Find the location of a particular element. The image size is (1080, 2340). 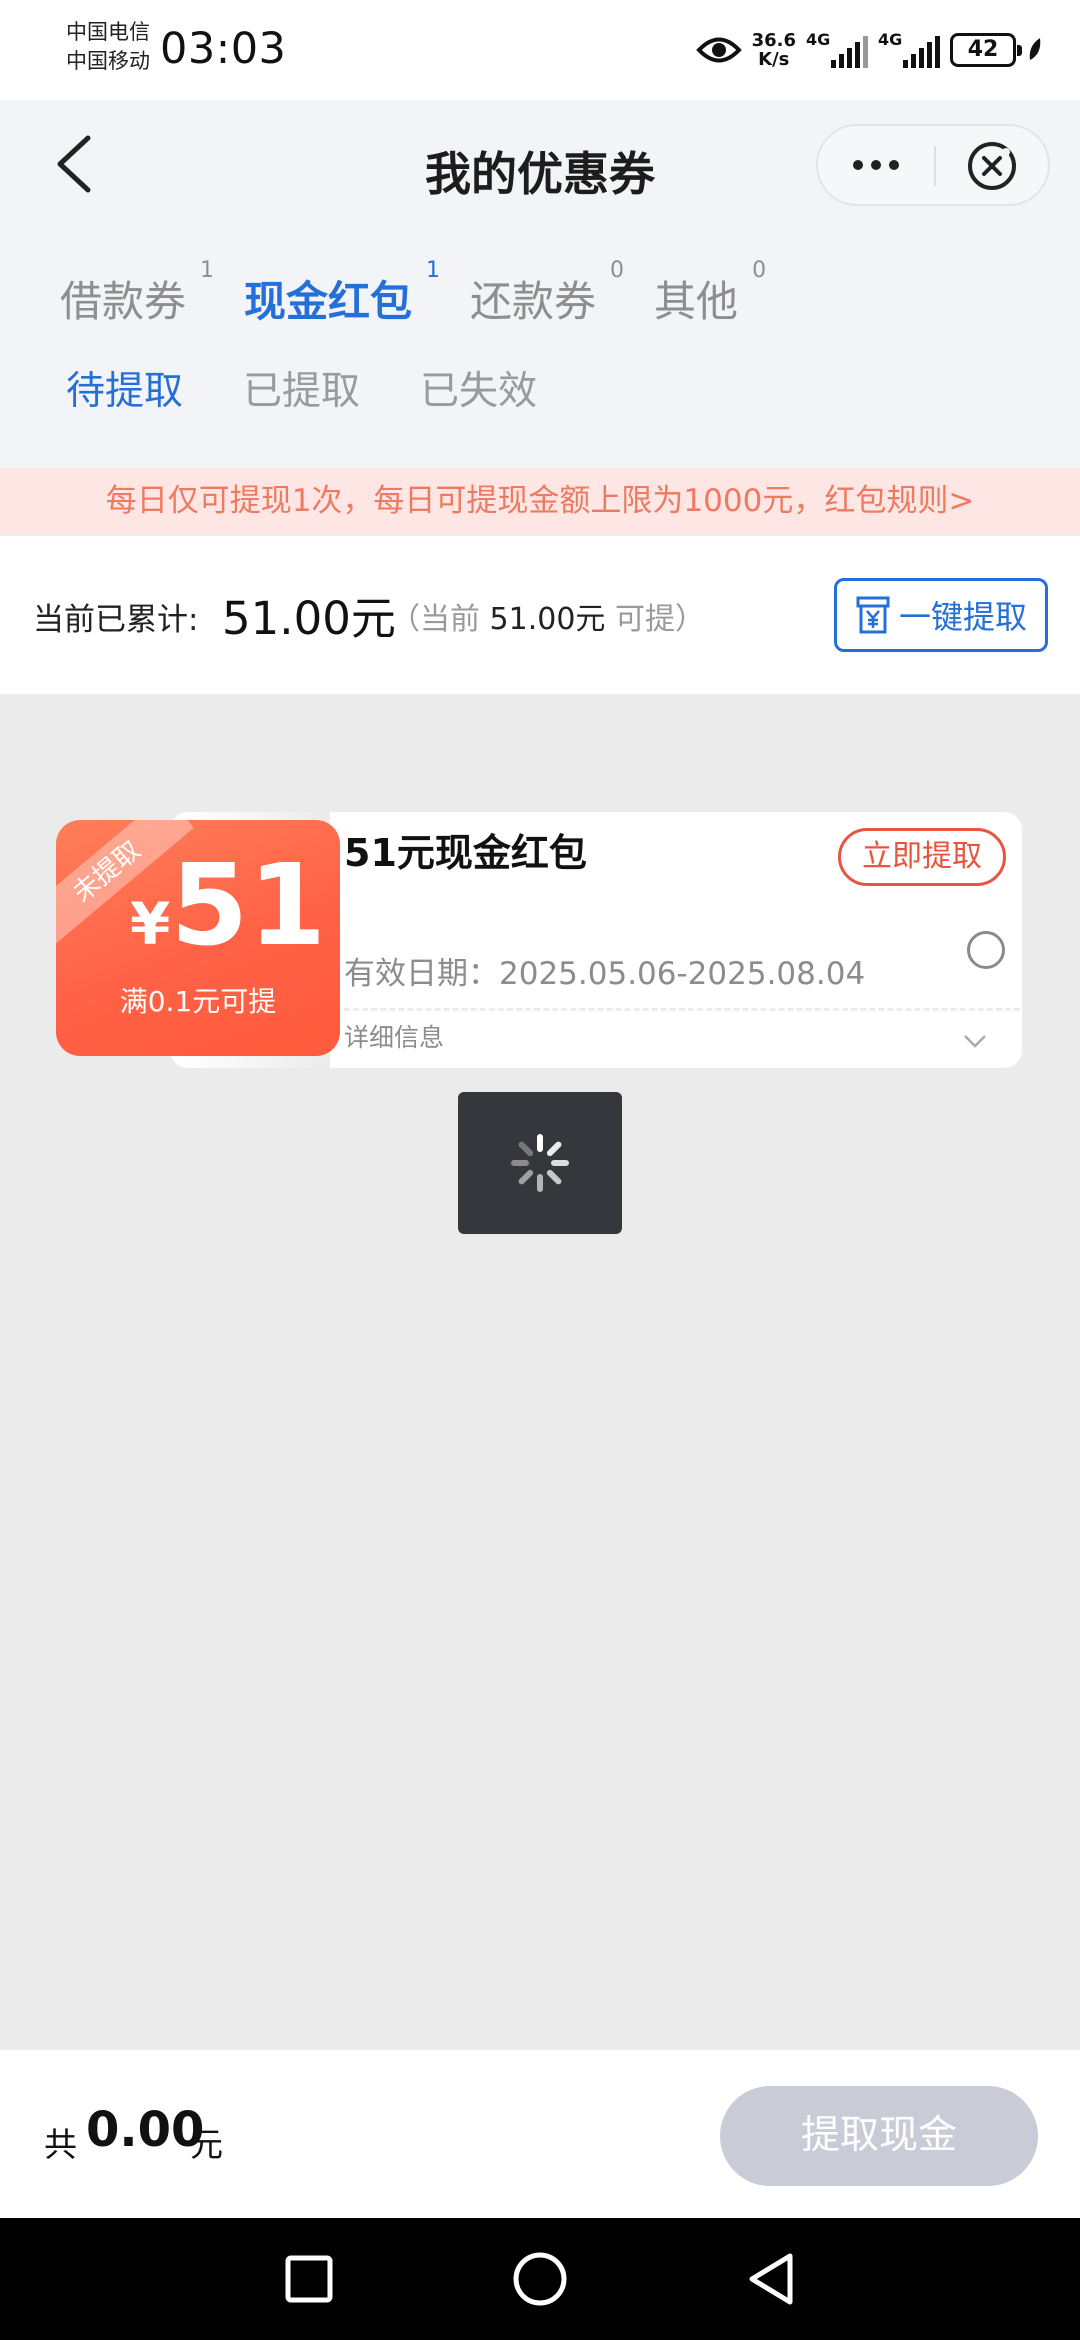

summary-value: 51.00元 is located at coordinates (309, 618).